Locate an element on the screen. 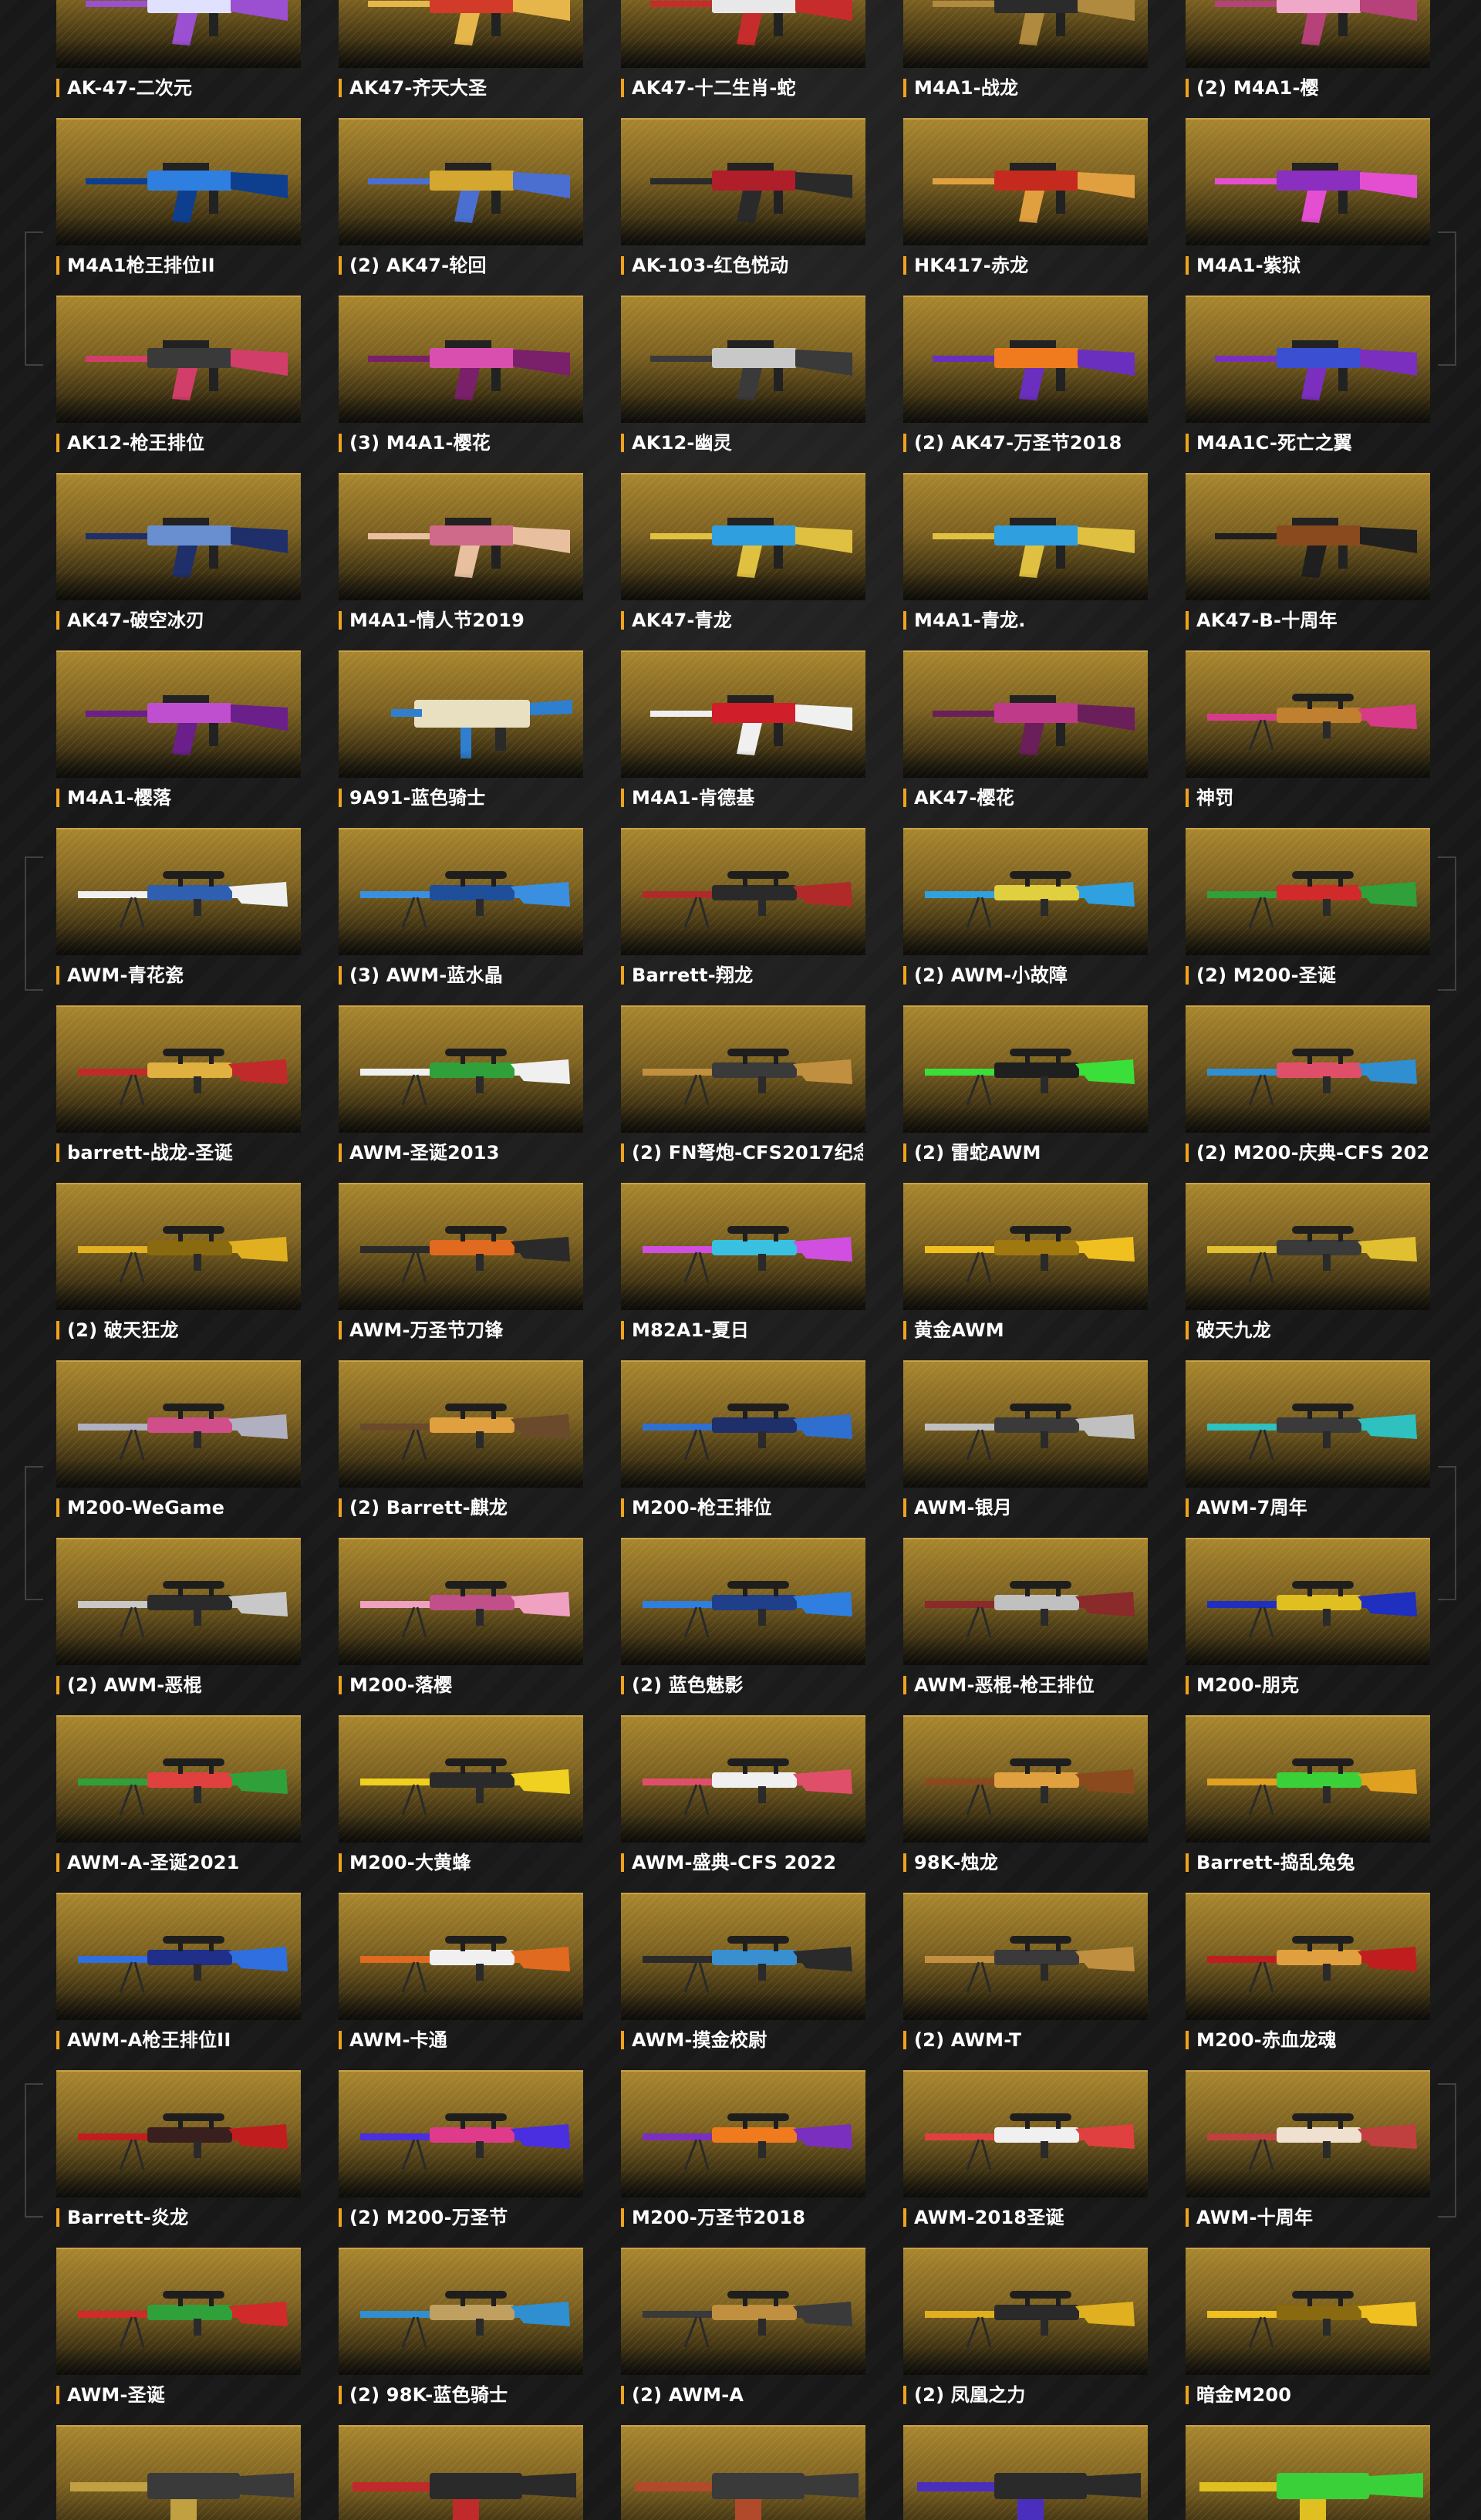 The height and width of the screenshot is (2520, 1481). weapon-card: AWM-A枪王排位II is located at coordinates (178, 1981).